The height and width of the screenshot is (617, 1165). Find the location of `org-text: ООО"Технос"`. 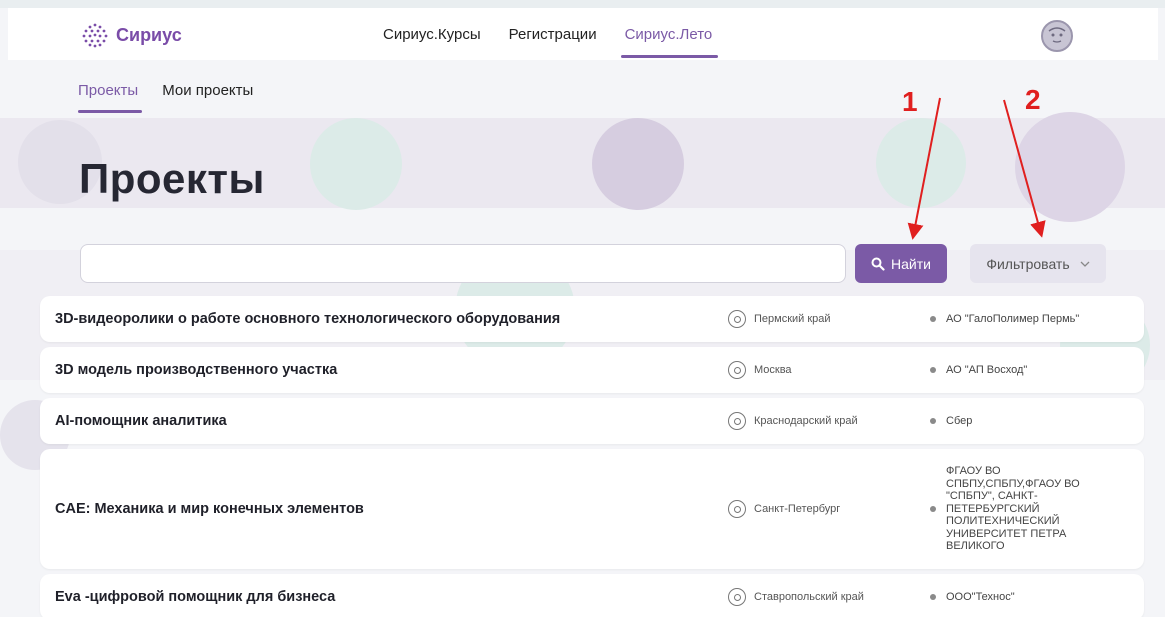

org-text: ООО"Технос" is located at coordinates (980, 596).